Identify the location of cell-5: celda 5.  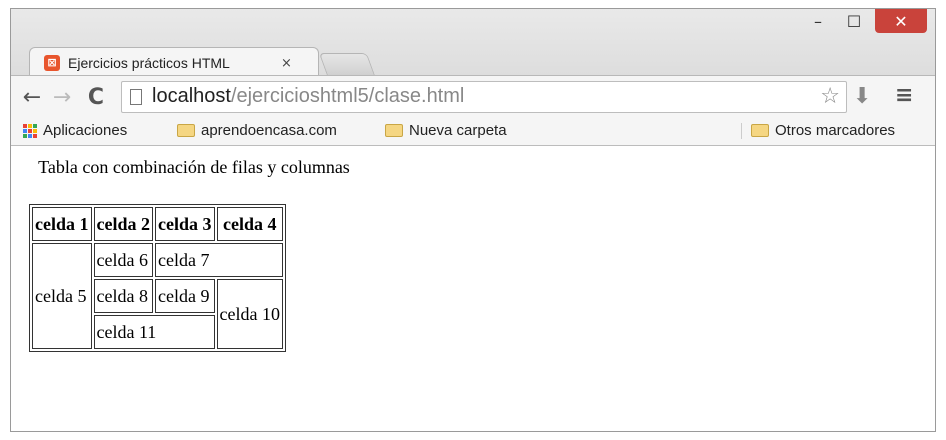
(62, 296).